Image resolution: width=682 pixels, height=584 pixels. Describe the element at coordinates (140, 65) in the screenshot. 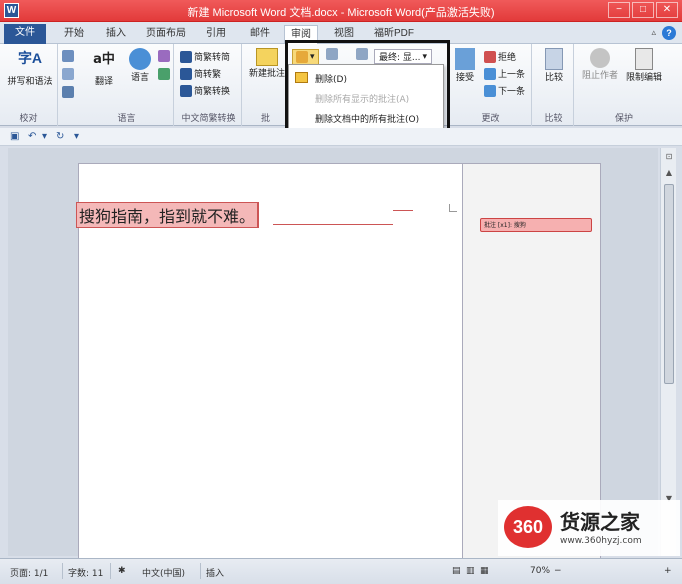

I see `language-button: 语言` at that location.